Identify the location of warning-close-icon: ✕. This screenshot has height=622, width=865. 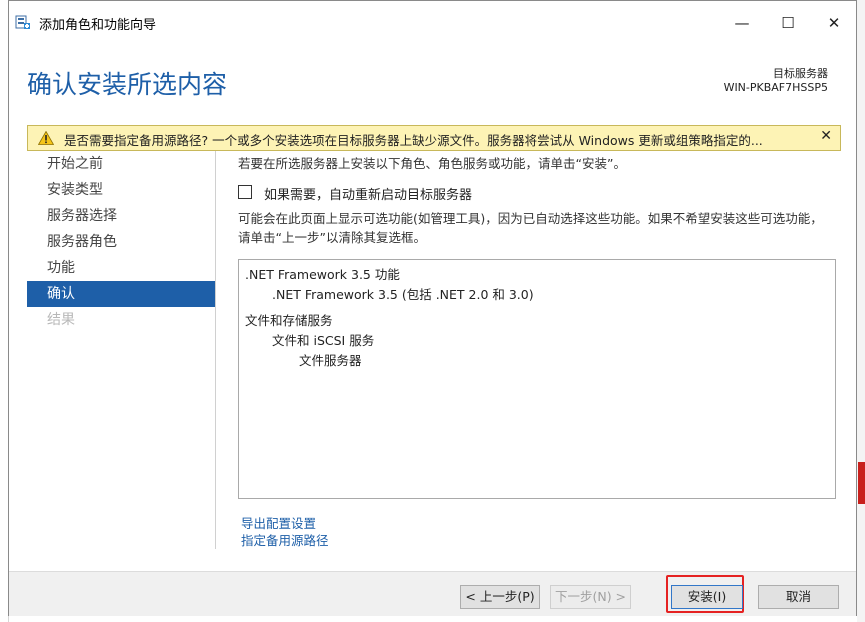
(826, 136).